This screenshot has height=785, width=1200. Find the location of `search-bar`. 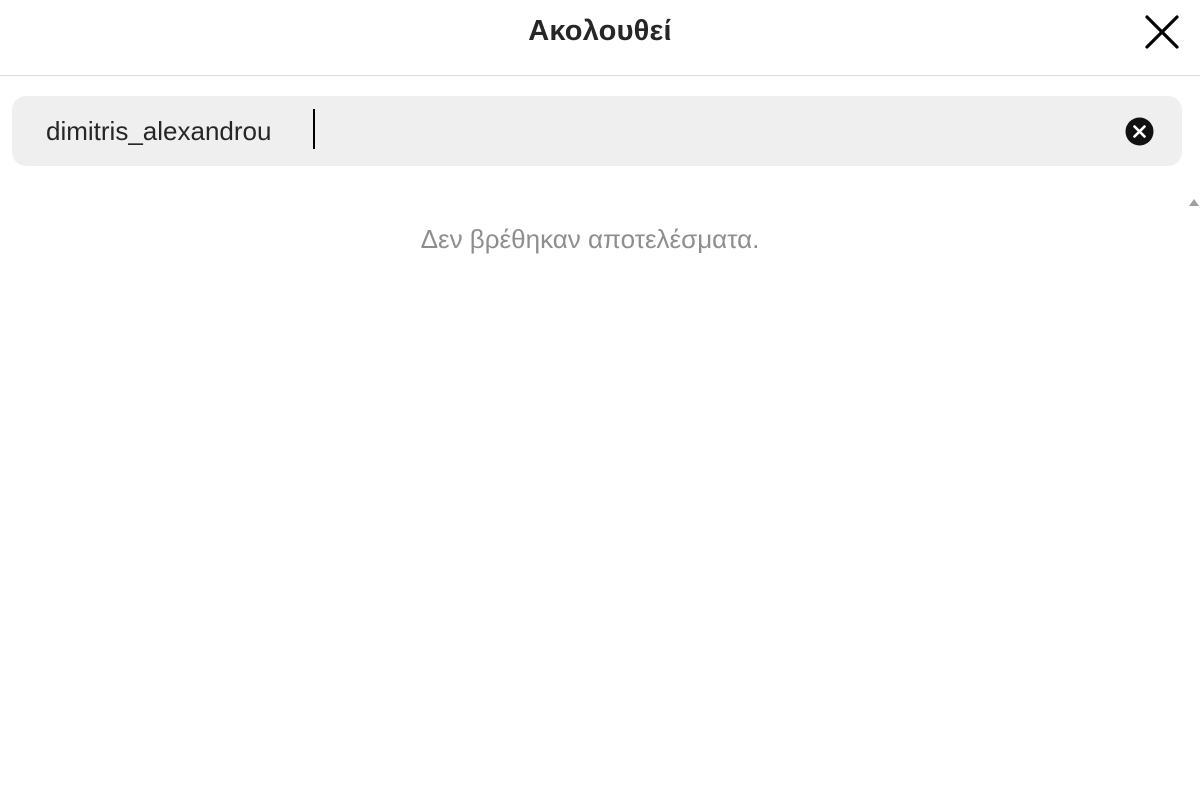

search-bar is located at coordinates (597, 131).